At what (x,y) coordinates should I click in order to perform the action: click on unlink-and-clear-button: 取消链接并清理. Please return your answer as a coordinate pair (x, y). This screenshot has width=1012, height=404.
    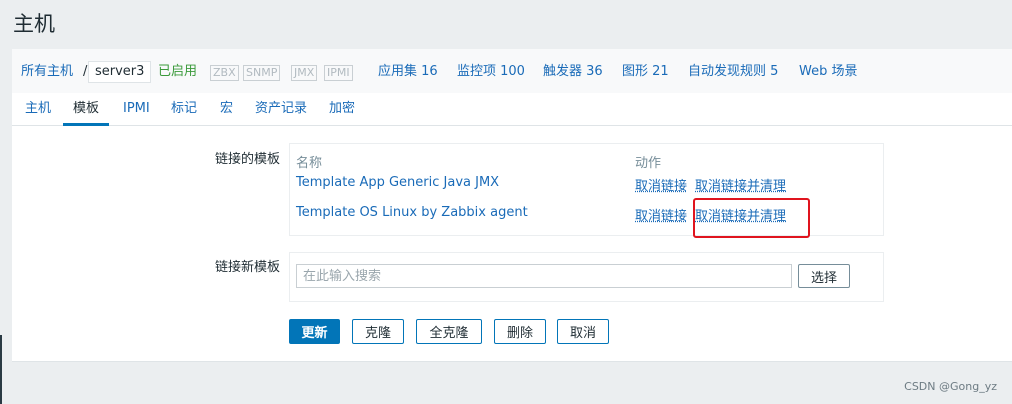
    Looking at the image, I should click on (740, 184).